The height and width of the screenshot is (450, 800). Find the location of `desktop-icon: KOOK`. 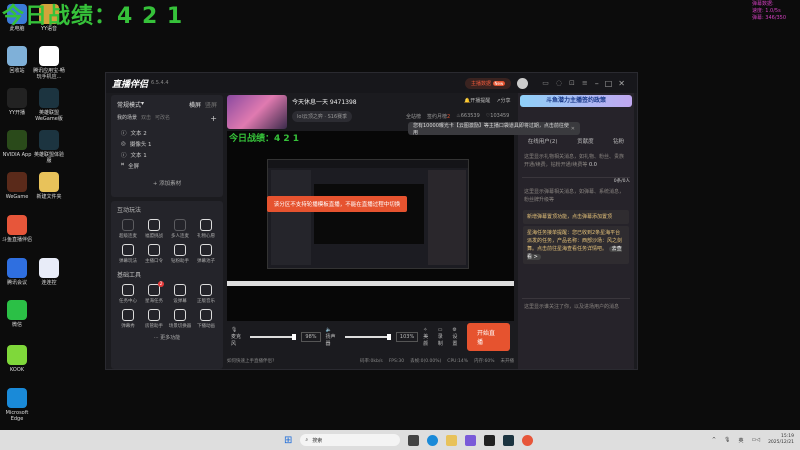

desktop-icon: KOOK is located at coordinates (17, 359).